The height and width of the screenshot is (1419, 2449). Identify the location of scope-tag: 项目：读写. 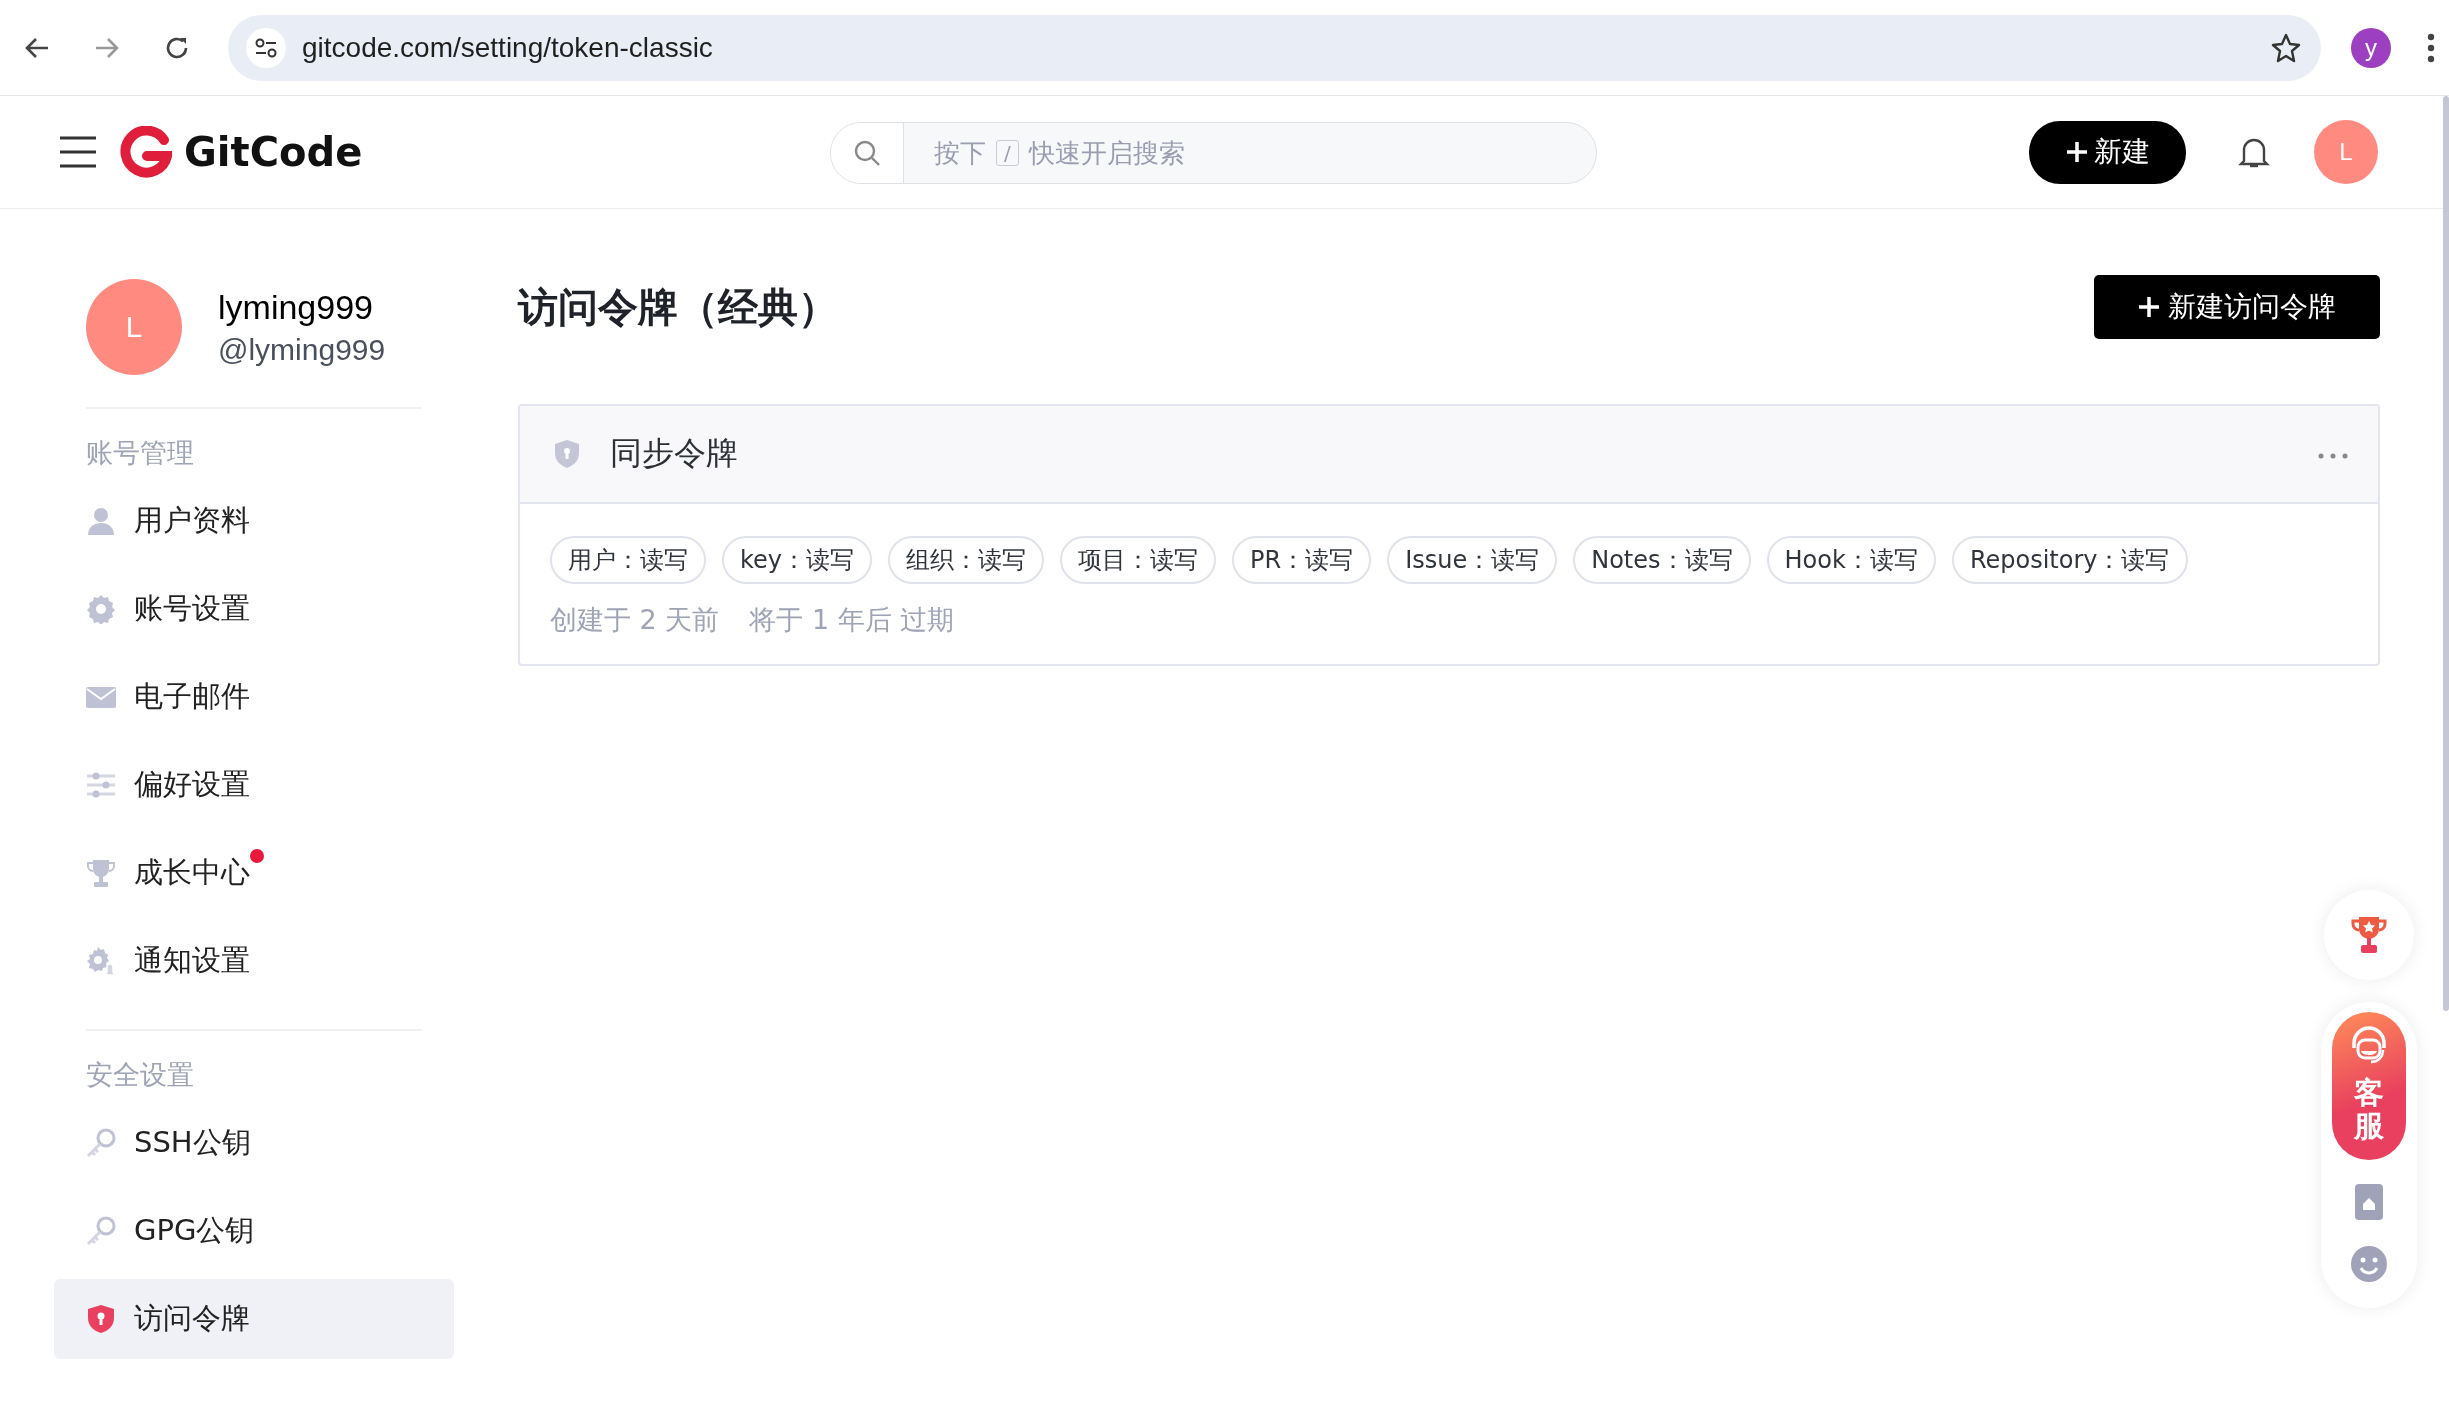
(1138, 560).